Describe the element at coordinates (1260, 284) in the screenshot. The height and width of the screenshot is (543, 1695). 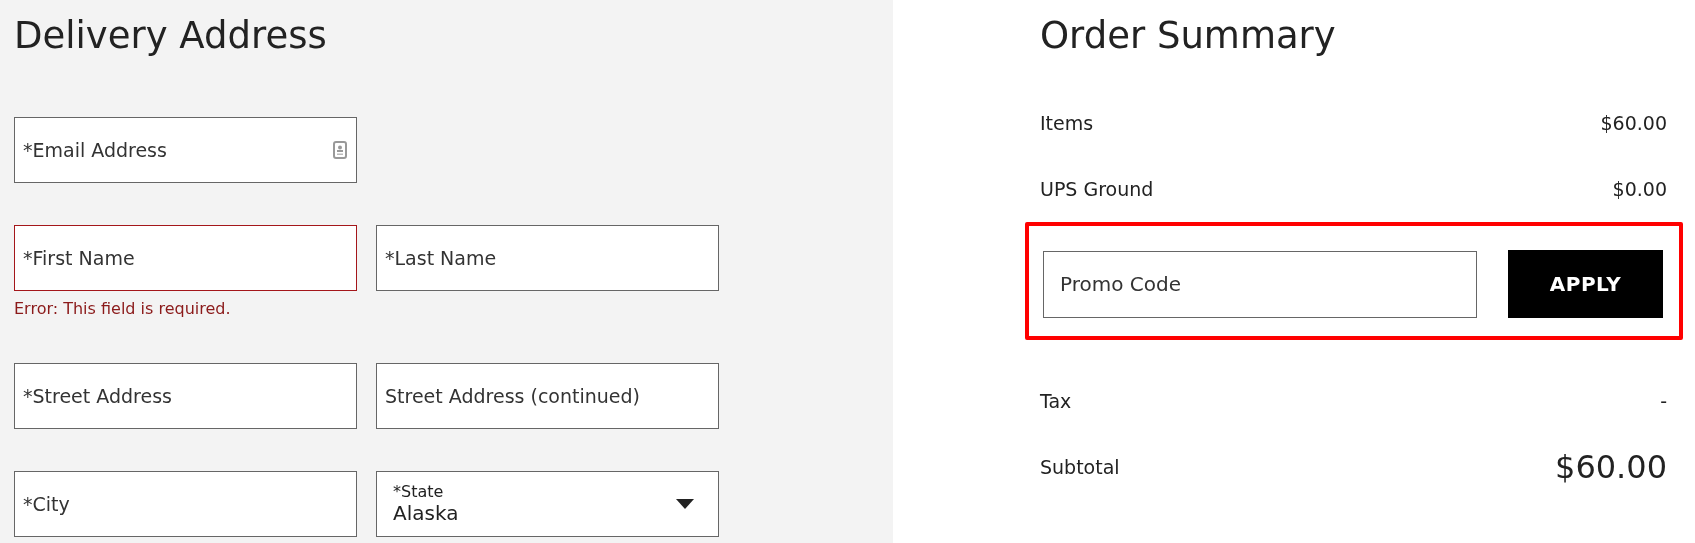
I see `promo-code-field: Promo Code` at that location.